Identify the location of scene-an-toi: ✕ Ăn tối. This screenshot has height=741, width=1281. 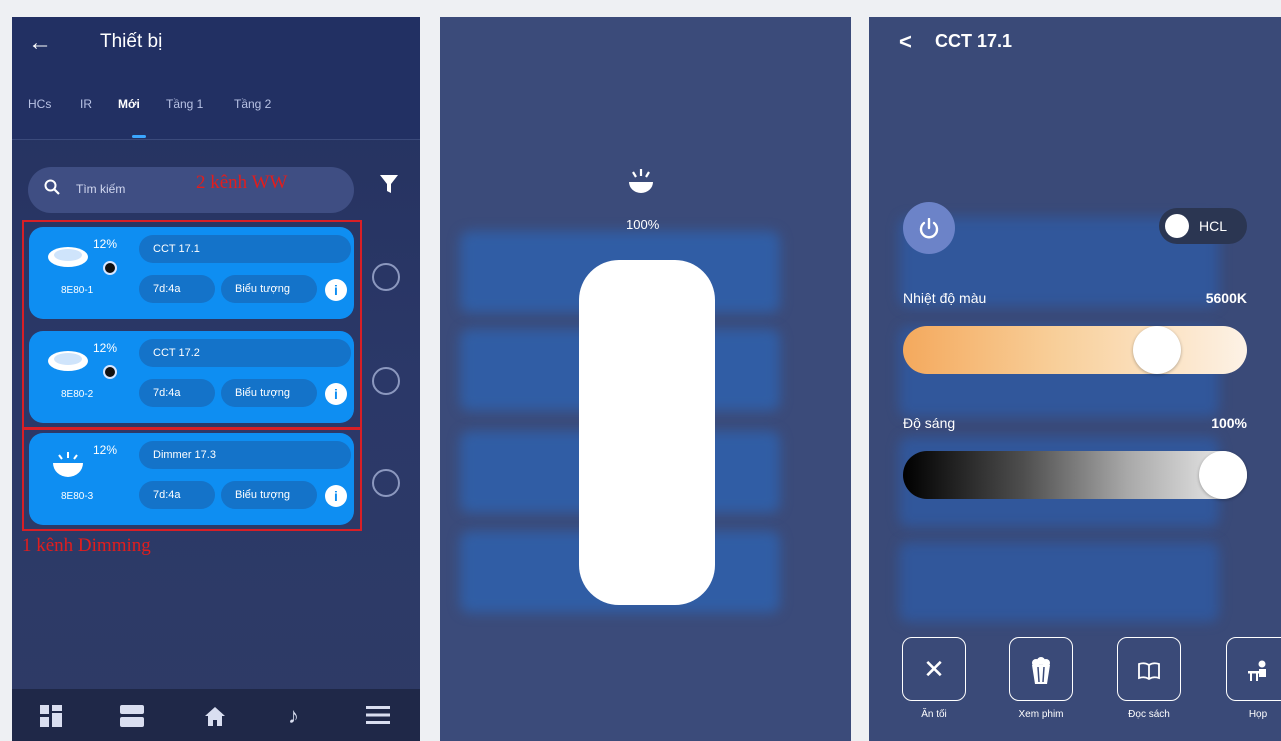
(934, 678).